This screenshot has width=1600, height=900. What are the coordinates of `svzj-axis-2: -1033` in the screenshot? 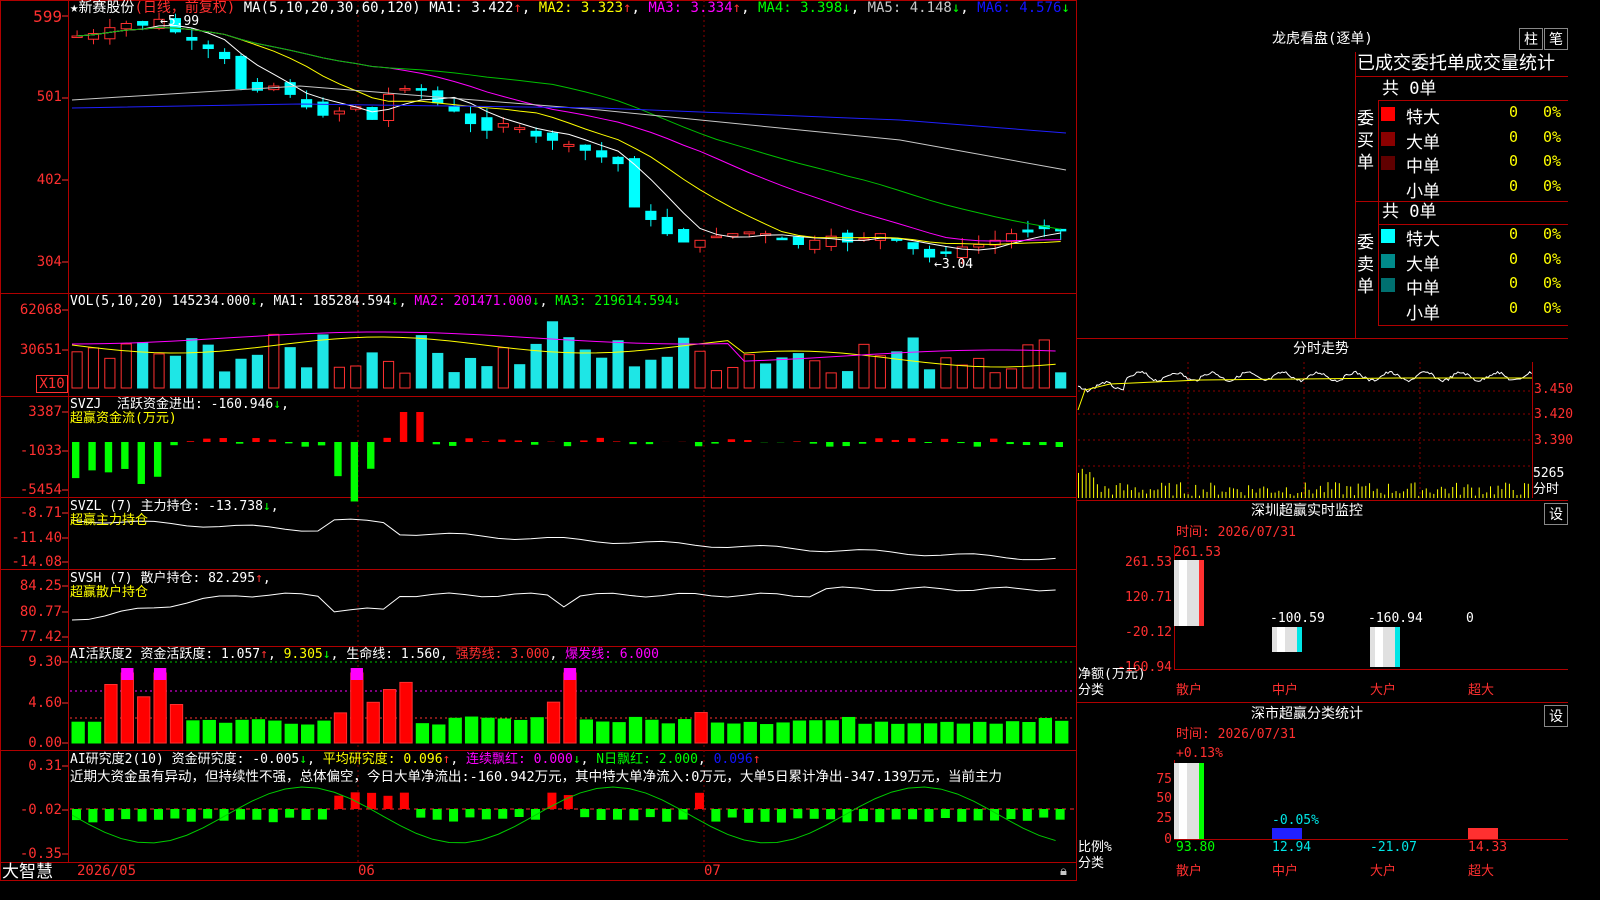 It's located at (40, 451).